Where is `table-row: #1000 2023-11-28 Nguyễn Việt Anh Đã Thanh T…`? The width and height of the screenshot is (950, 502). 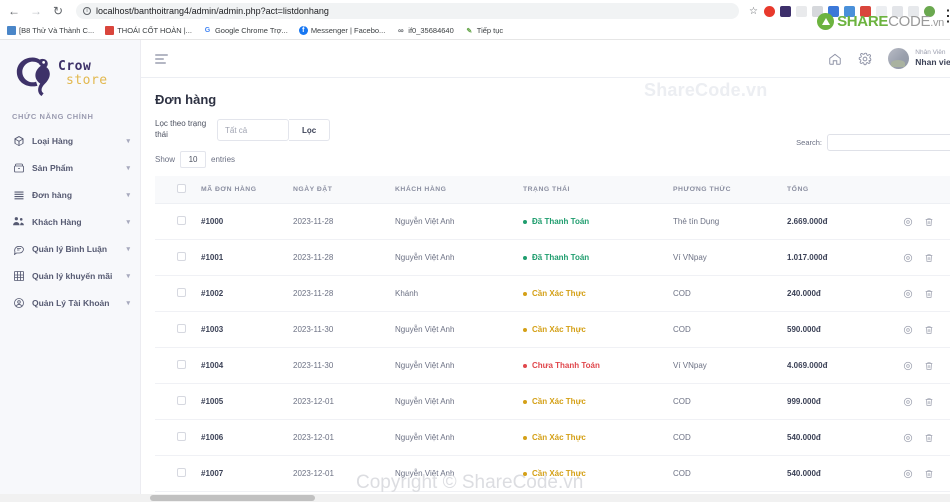
table-row: #1000 2023-11-28 Nguyễn Việt Anh Đã Thanh T… is located at coordinates (552, 221).